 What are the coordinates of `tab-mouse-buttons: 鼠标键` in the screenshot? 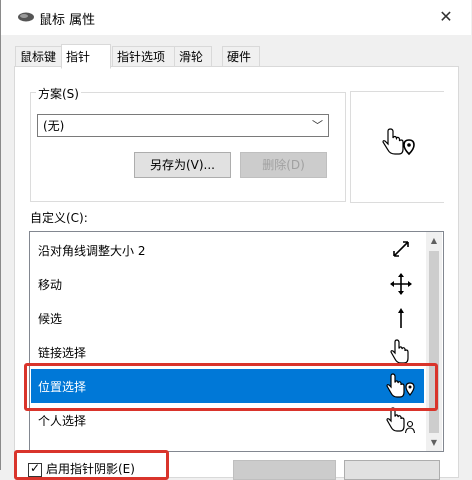 It's located at (39, 56).